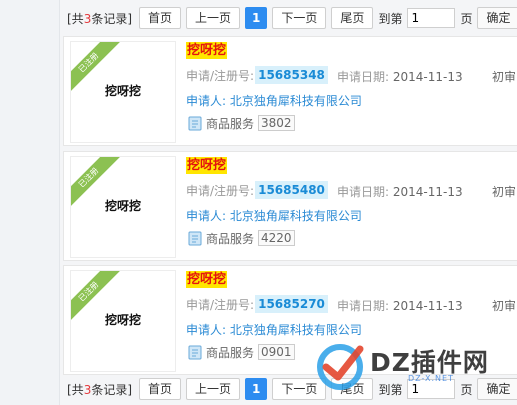 Image resolution: width=517 pixels, height=405 pixels. I want to click on goods-services: 商品服务 4220, so click(241, 238).